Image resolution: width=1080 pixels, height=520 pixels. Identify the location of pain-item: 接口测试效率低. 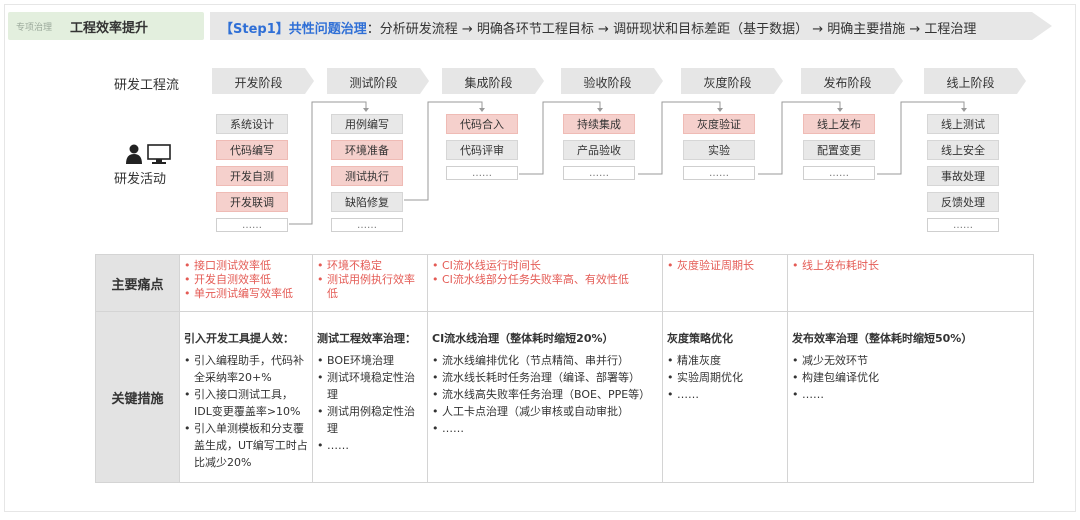
(246, 266).